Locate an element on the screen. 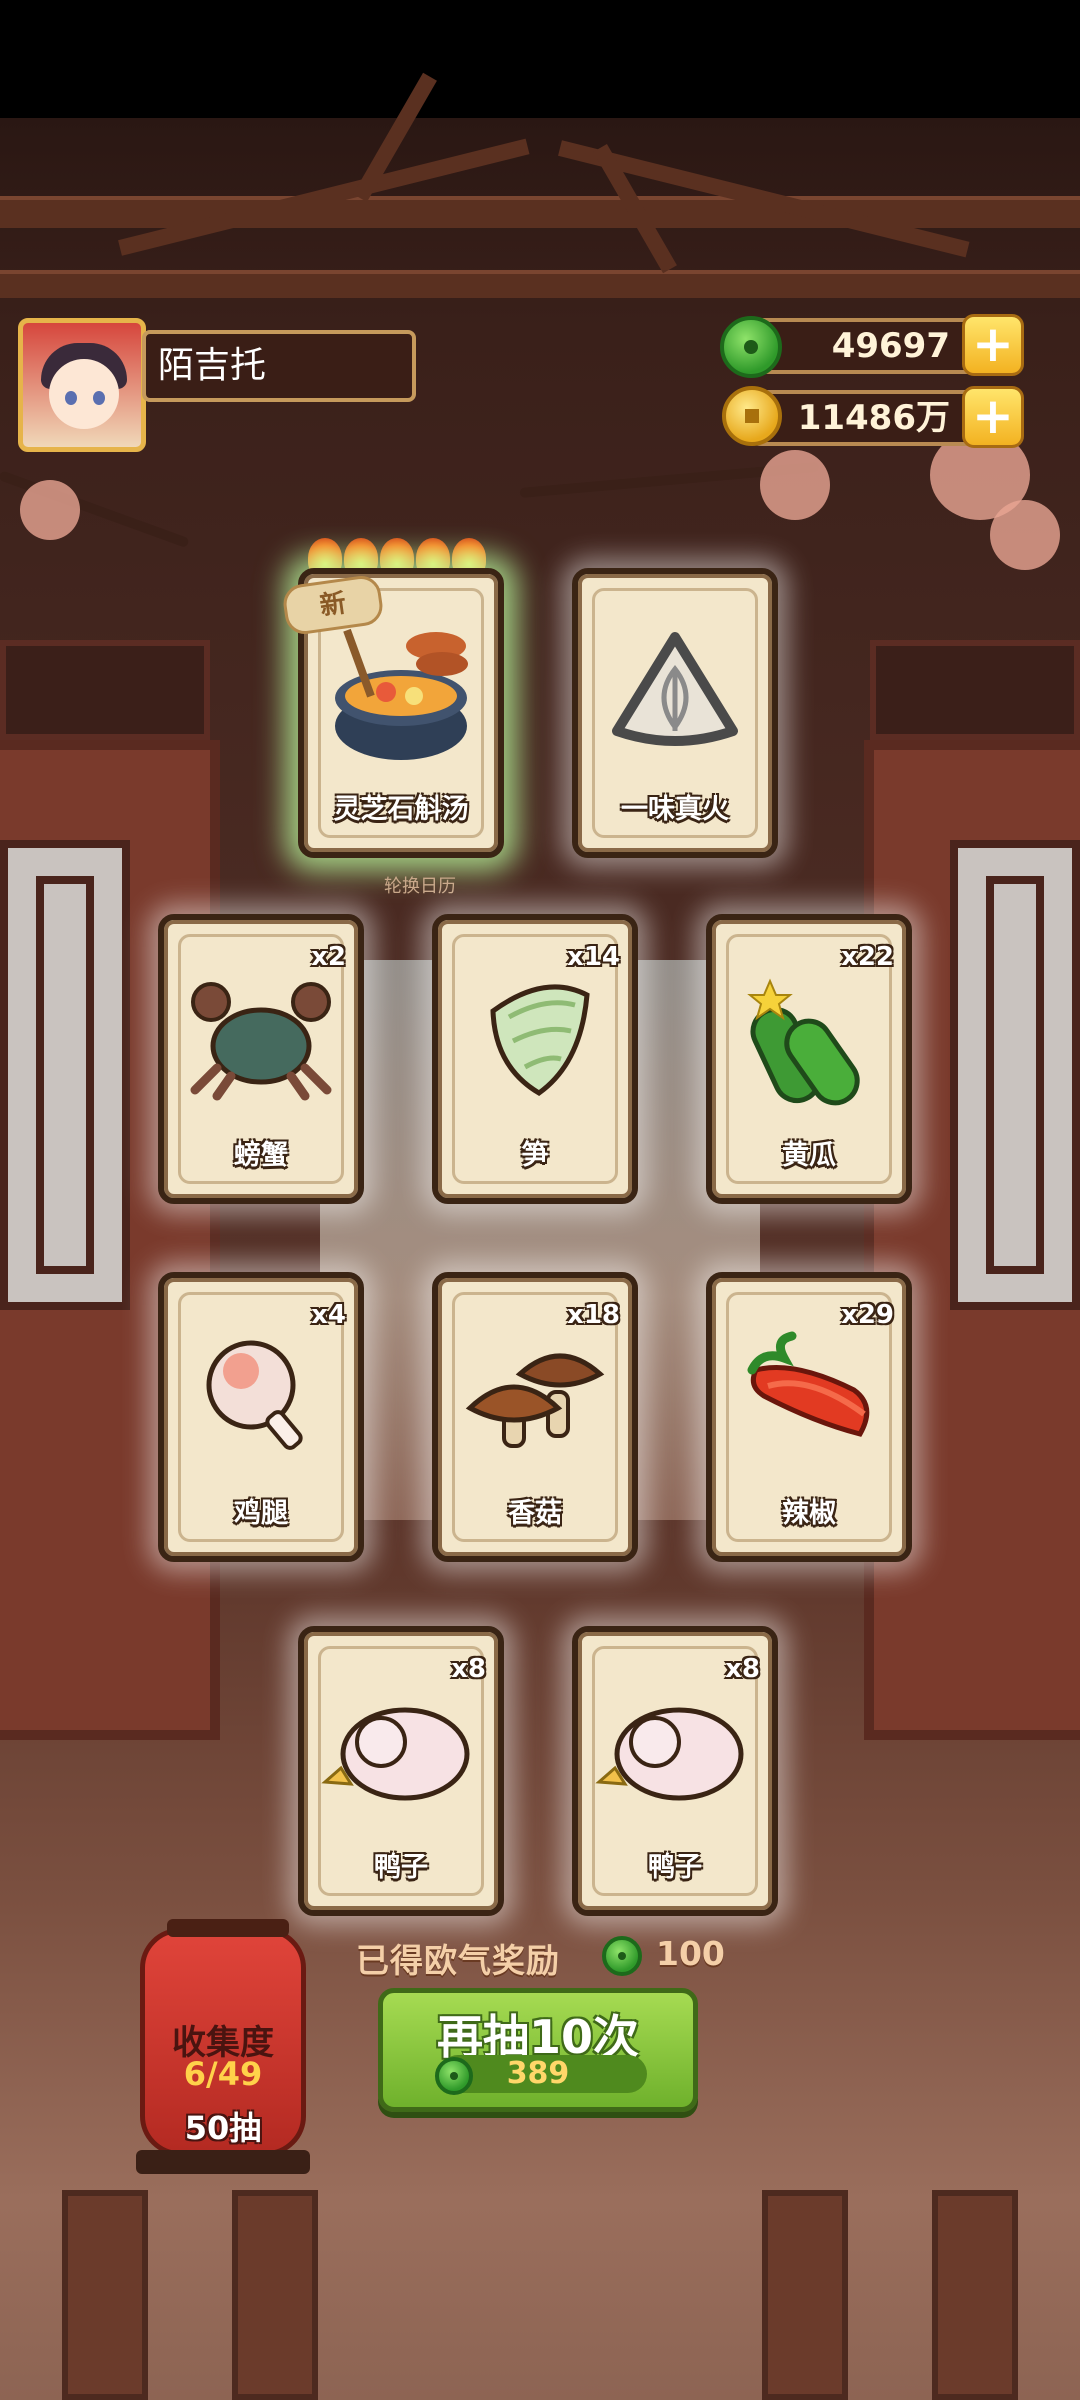  collection-progress: 6/49 is located at coordinates (223, 2074).